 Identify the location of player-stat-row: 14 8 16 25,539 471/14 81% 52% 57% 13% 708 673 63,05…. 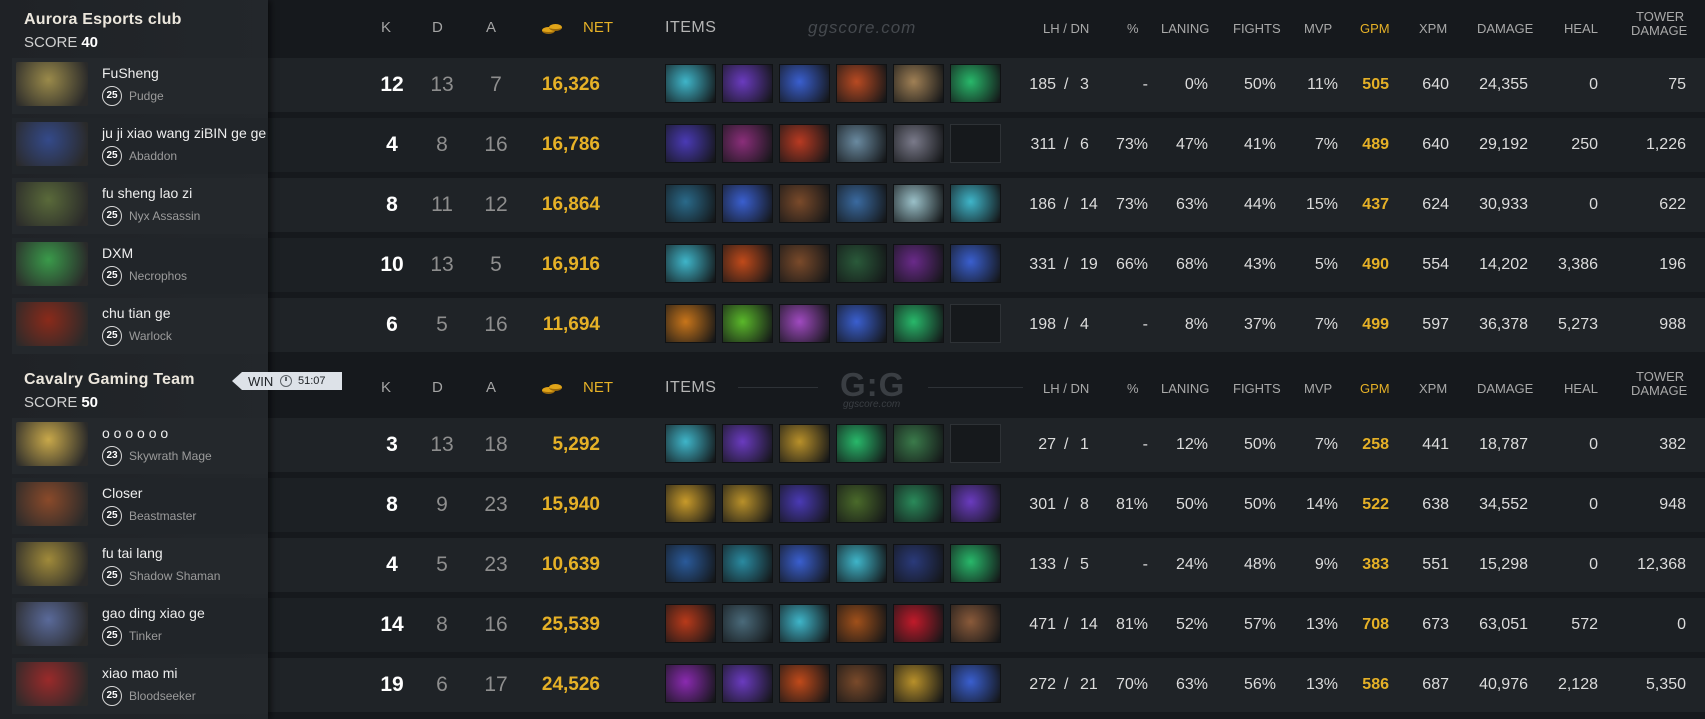
(986, 624).